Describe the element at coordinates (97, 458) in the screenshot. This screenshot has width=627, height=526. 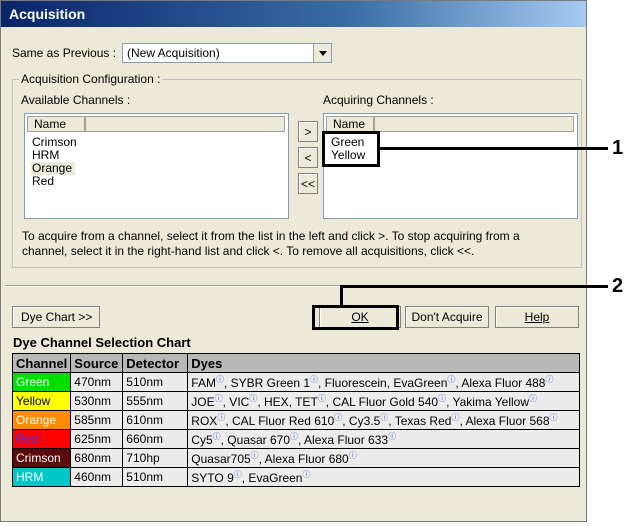
I see `source-cell: 680nm` at that location.